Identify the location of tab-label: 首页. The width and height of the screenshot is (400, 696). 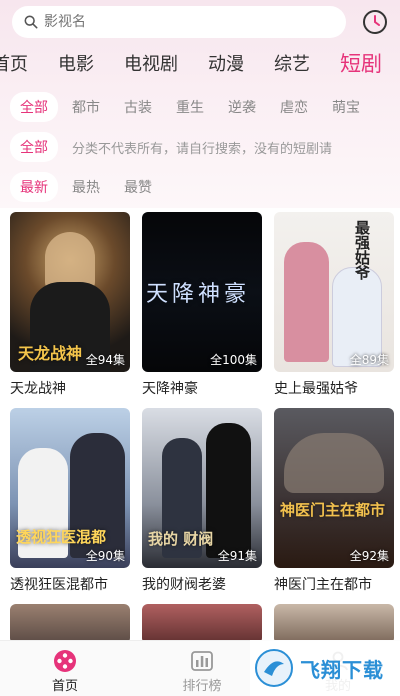
(64, 686).